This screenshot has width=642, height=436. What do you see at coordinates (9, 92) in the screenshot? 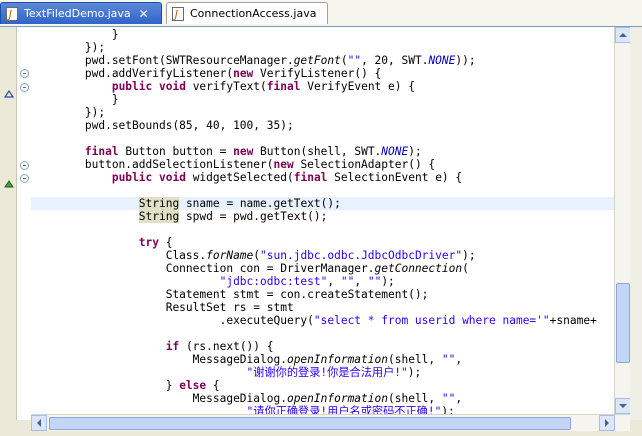
I see `override-arrow-icon` at bounding box center [9, 92].